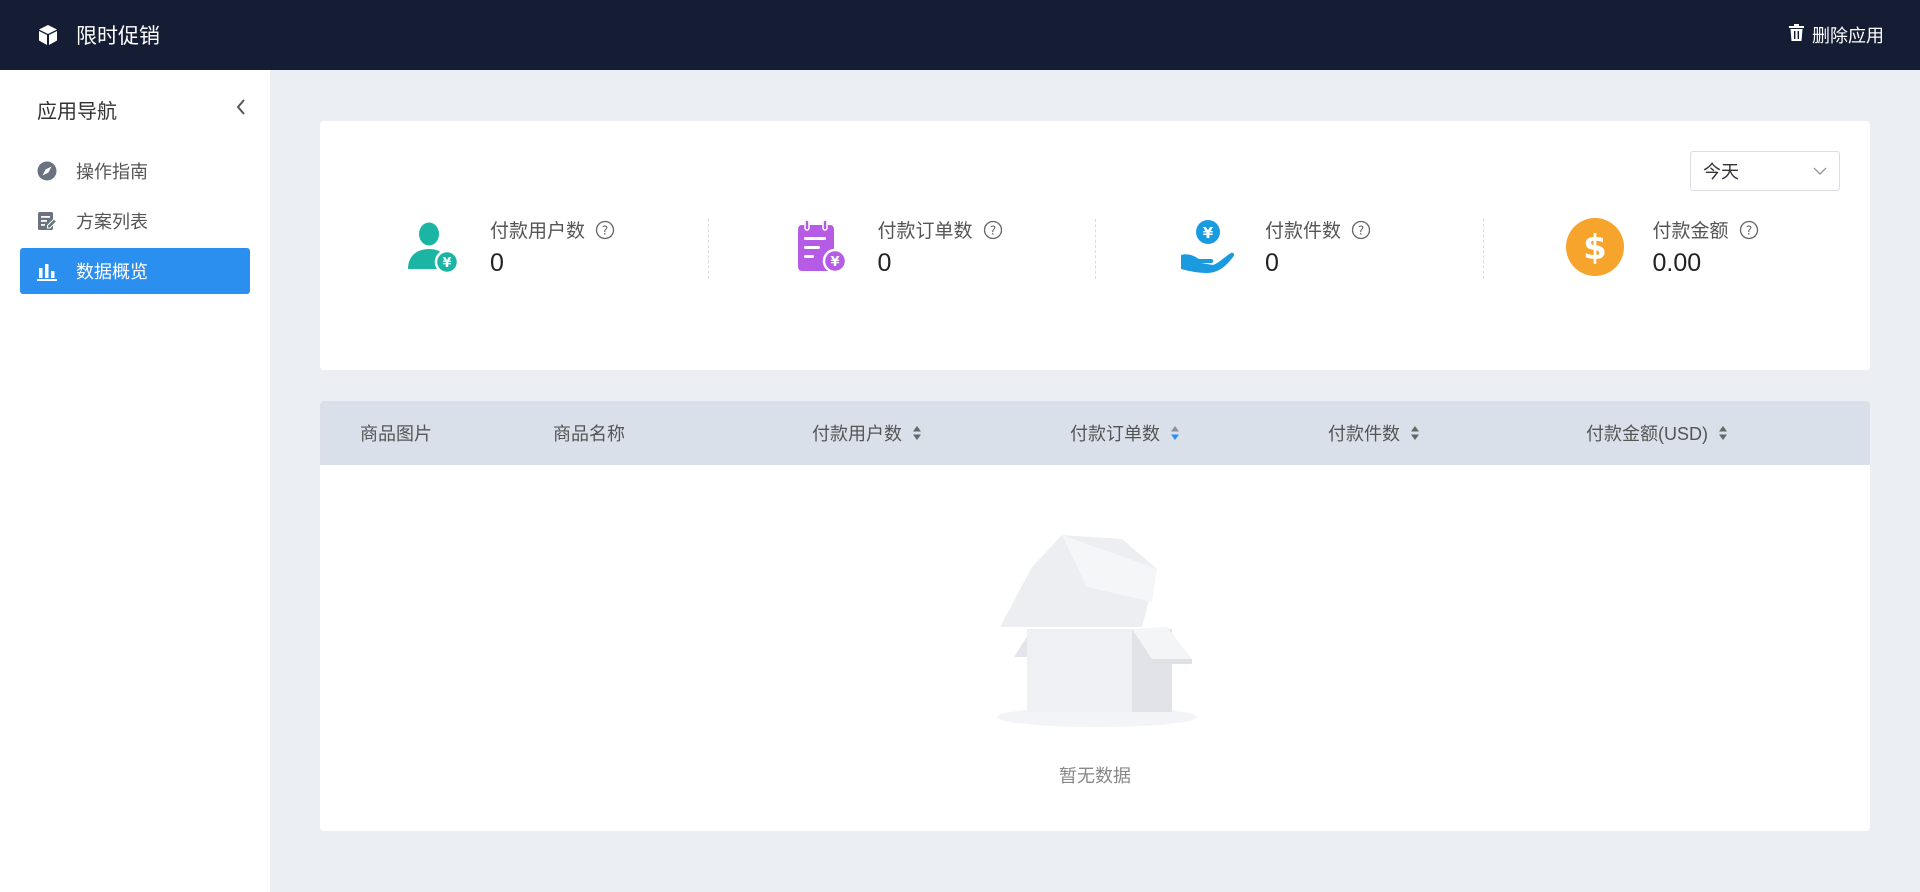 The height and width of the screenshot is (892, 1920). Describe the element at coordinates (1303, 231) in the screenshot. I see `stat-label: 付款件数` at that location.